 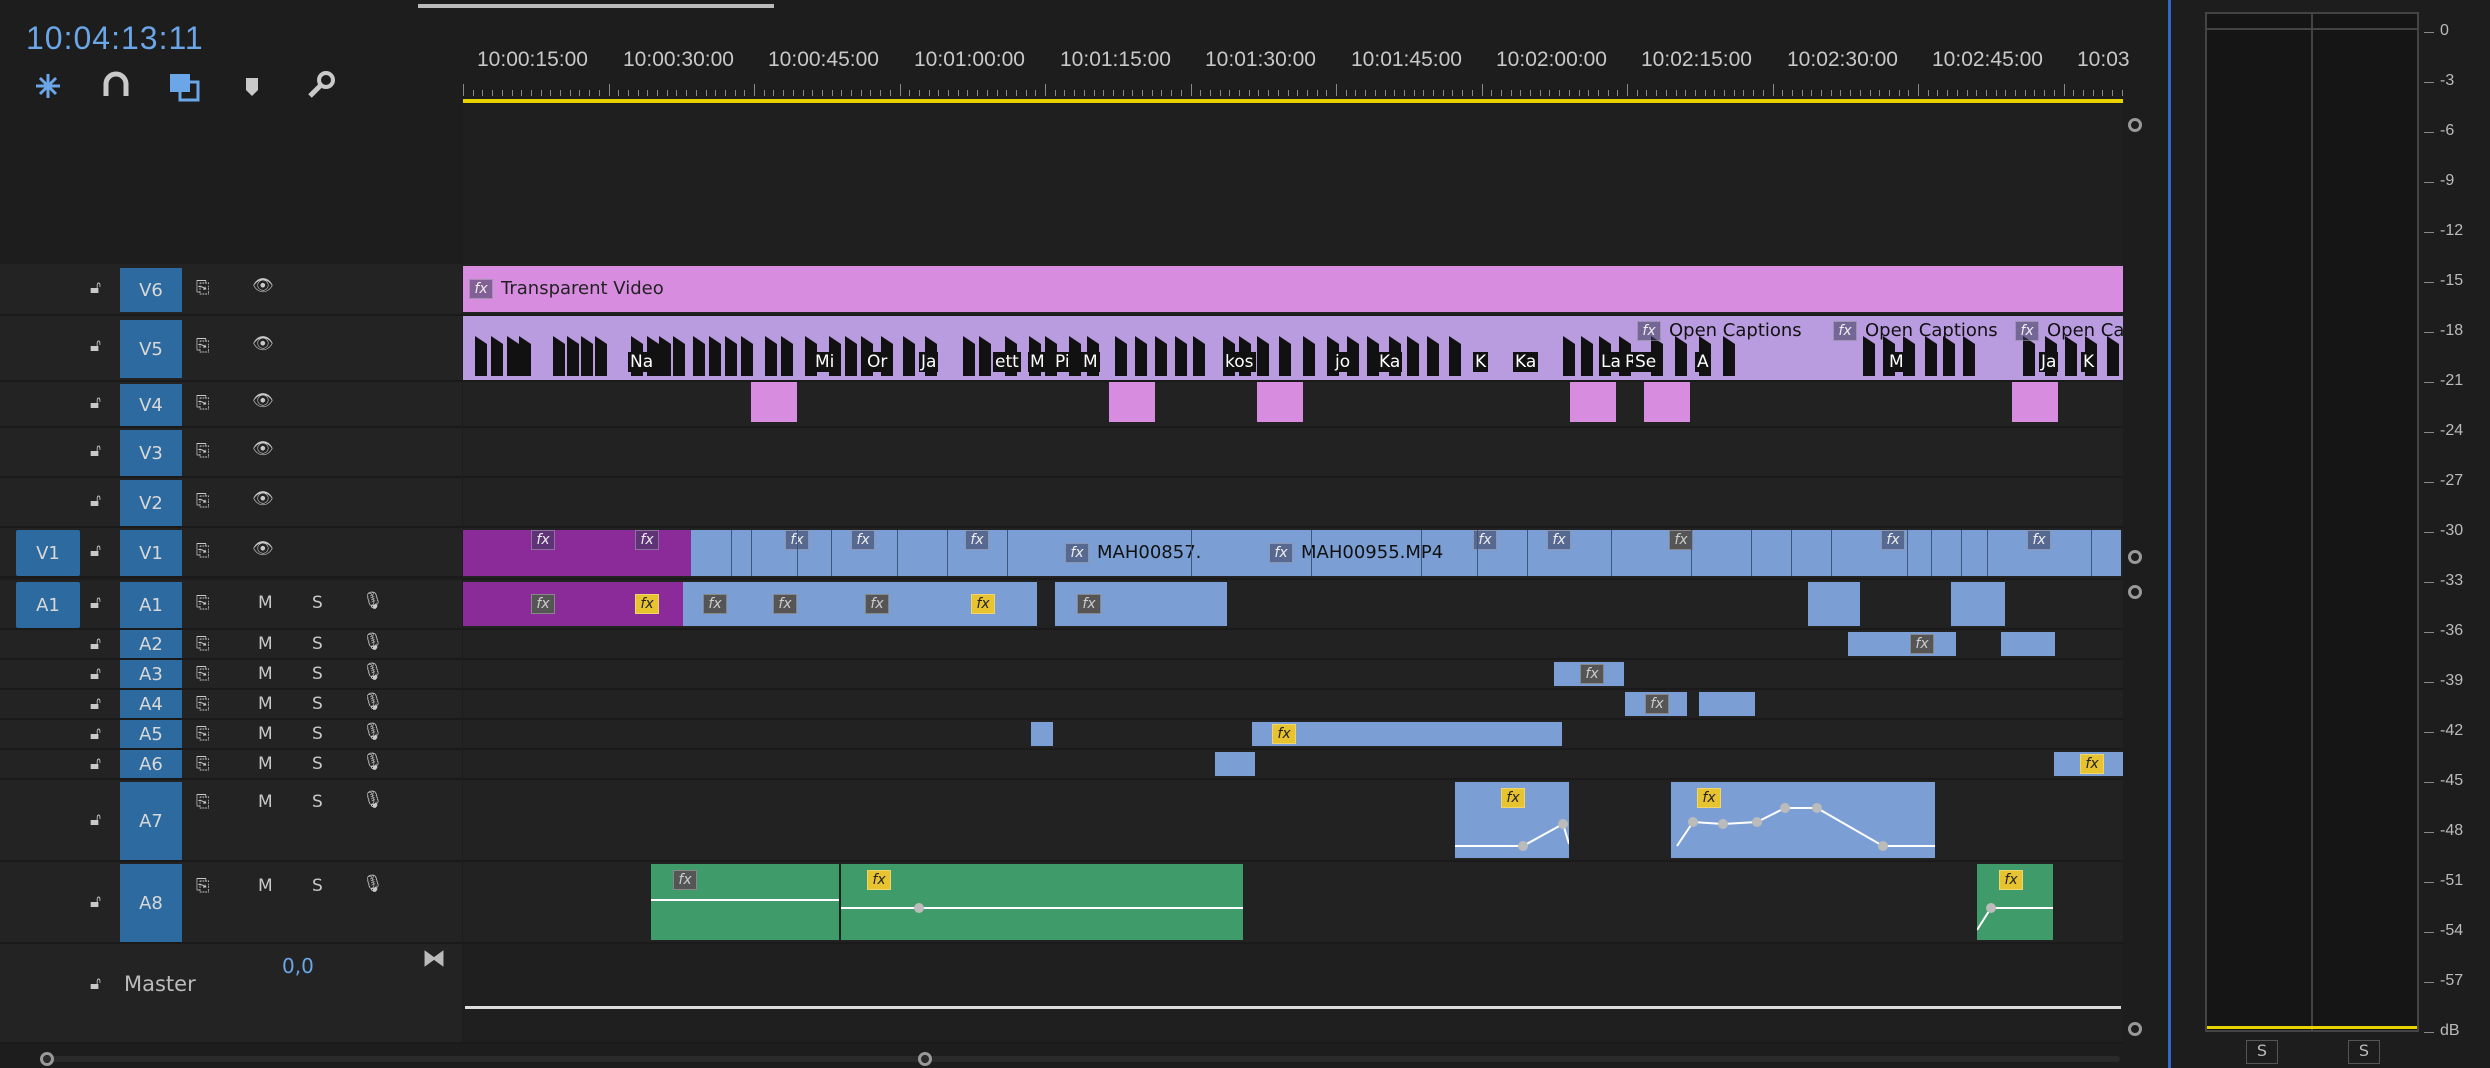 What do you see at coordinates (203, 802) in the screenshot?
I see `sync-lock-off-icon: ⎘` at bounding box center [203, 802].